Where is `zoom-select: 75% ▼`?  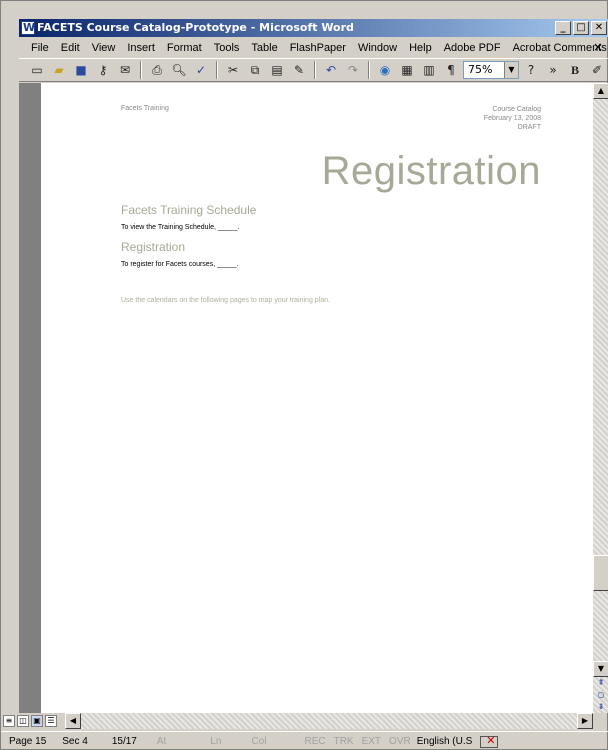
zoom-select: 75% ▼ is located at coordinates (491, 70).